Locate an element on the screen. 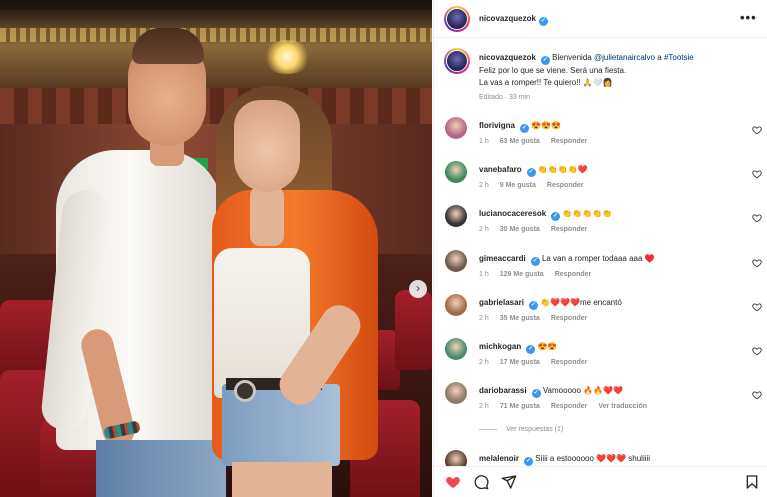 The image size is (767, 497). comment-row: vanebafaro ✓ 👏👏👏👏❤️ 2 h 9 Me gusta Responder is located at coordinates (600, 182).